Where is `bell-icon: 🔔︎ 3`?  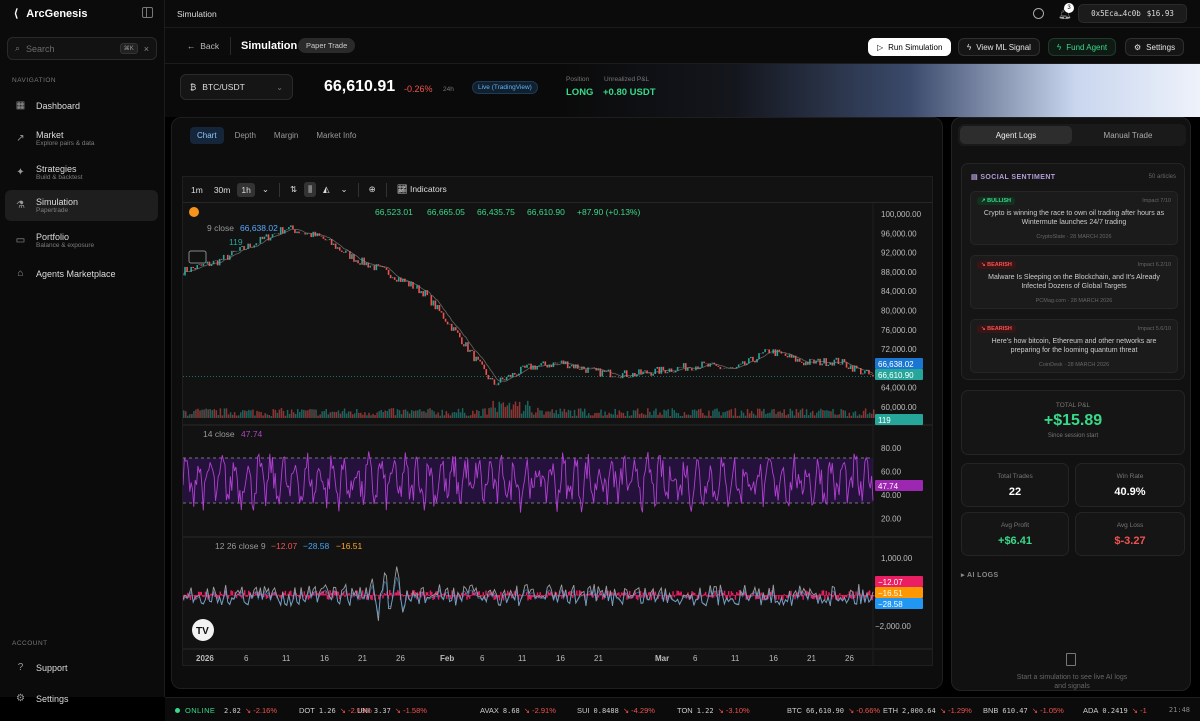
bell-icon: 🔔︎ 3 is located at coordinates (1066, 11).